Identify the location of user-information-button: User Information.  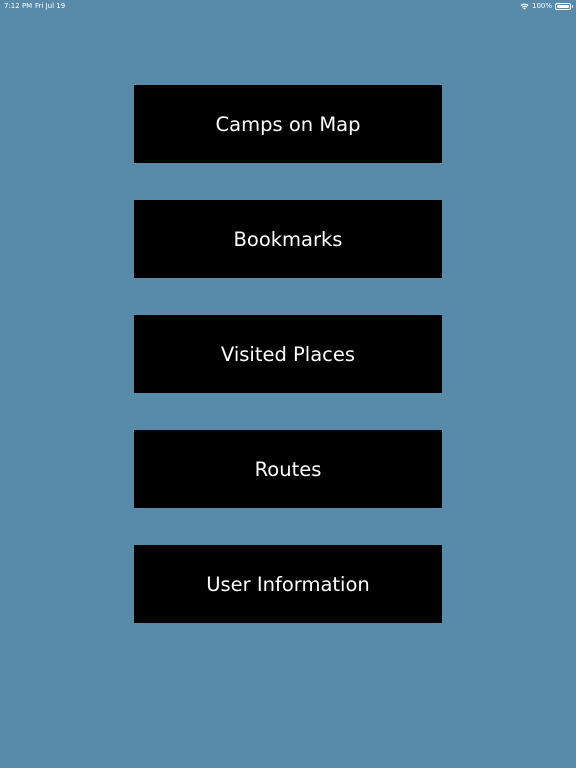
(288, 584).